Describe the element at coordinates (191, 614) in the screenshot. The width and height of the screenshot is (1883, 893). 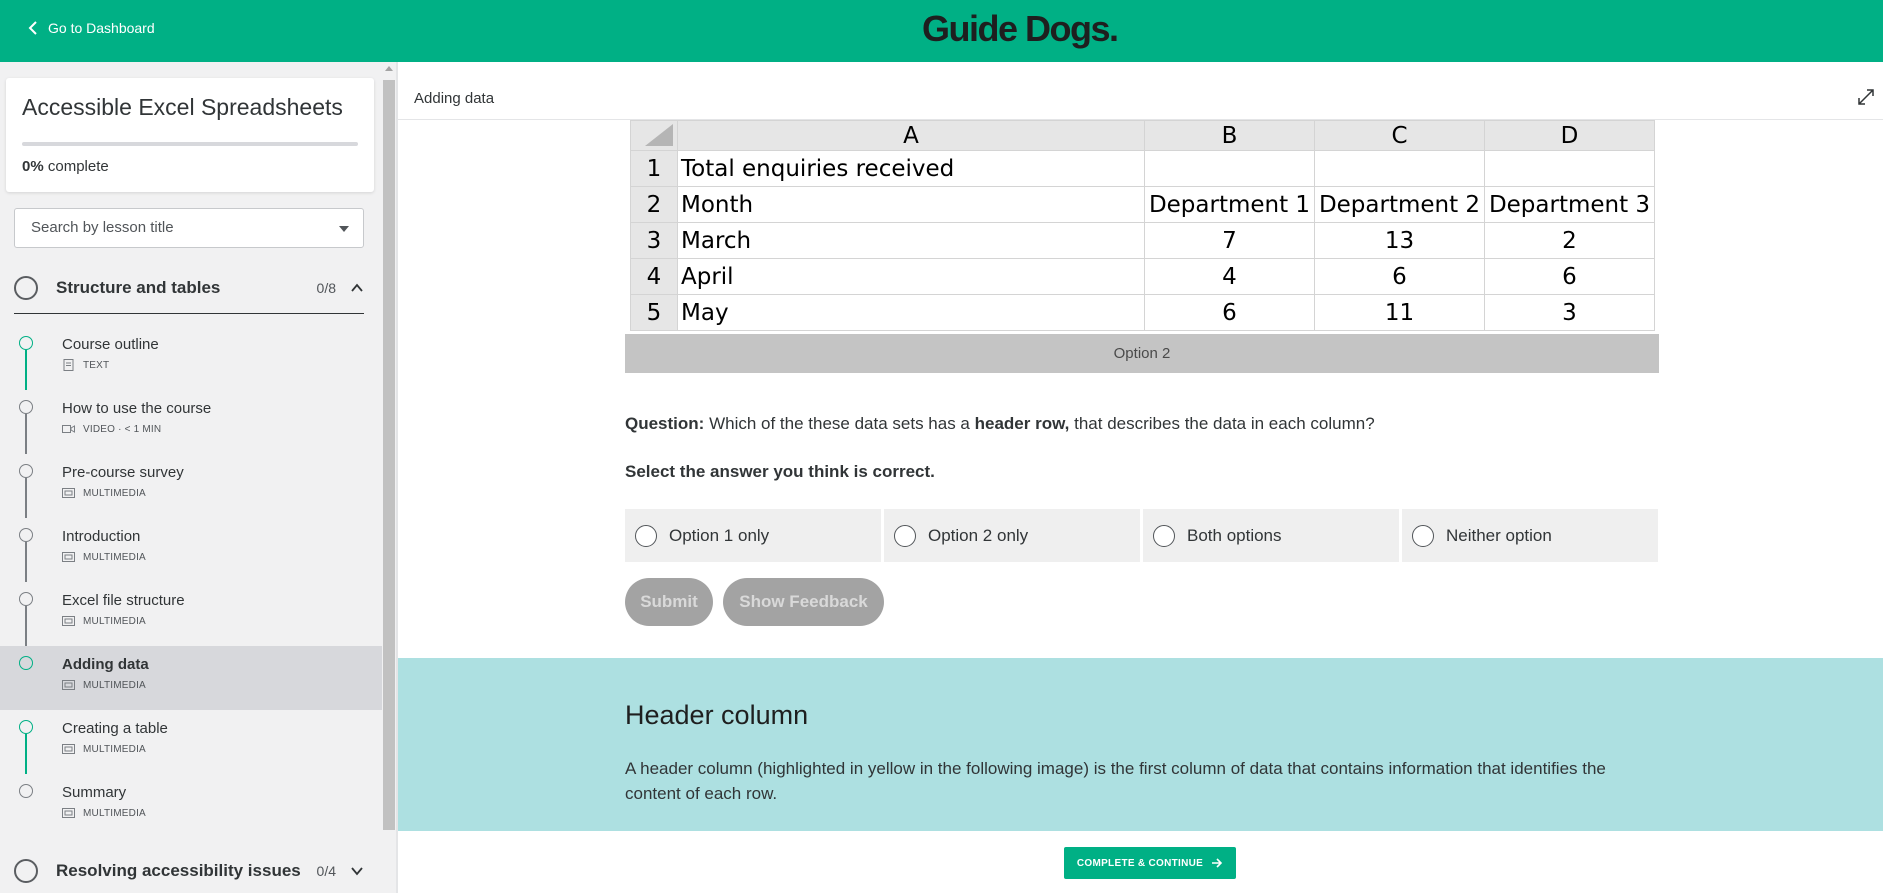
I see `lesson-excel-file-structure: Excel file structure MULTIMEDIA` at that location.